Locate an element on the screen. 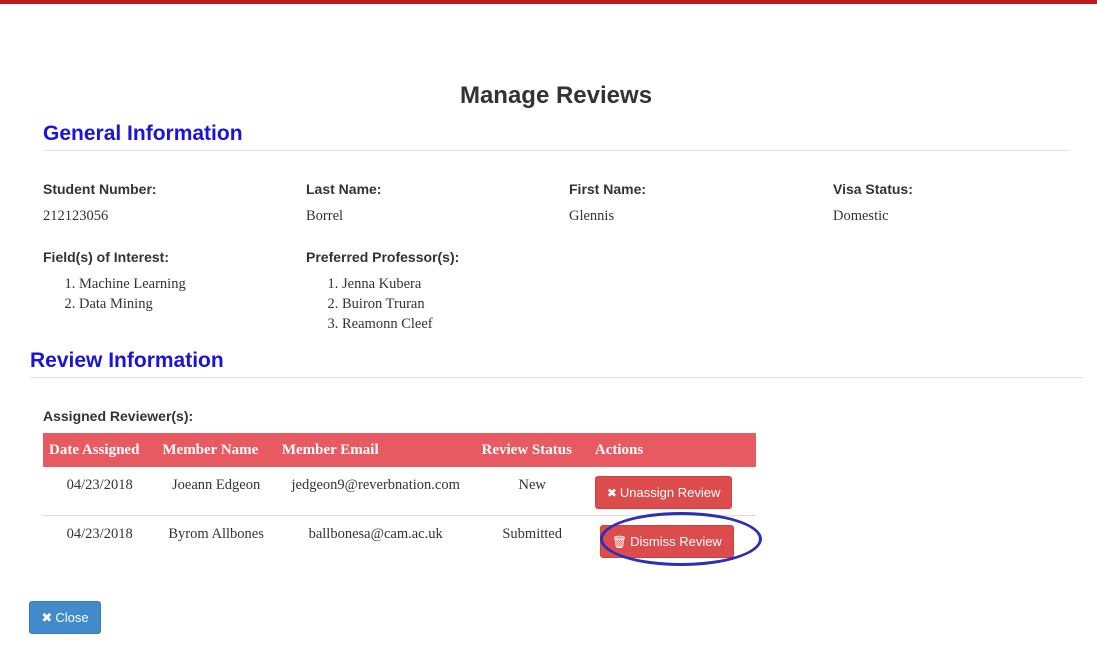 Image resolution: width=1097 pixels, height=645 pixels. visa-status-value: Domestic is located at coordinates (861, 216).